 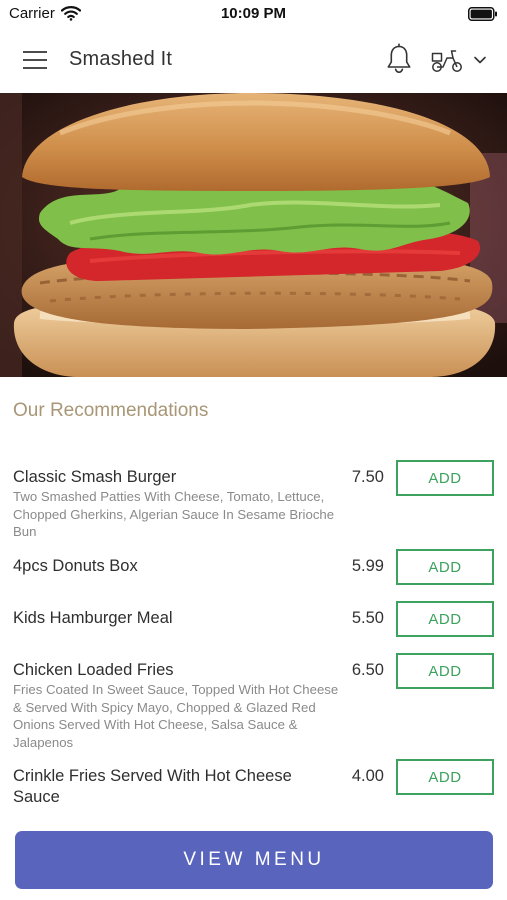 What do you see at coordinates (254, 860) in the screenshot?
I see `view-menu-button: VIEW MENU` at bounding box center [254, 860].